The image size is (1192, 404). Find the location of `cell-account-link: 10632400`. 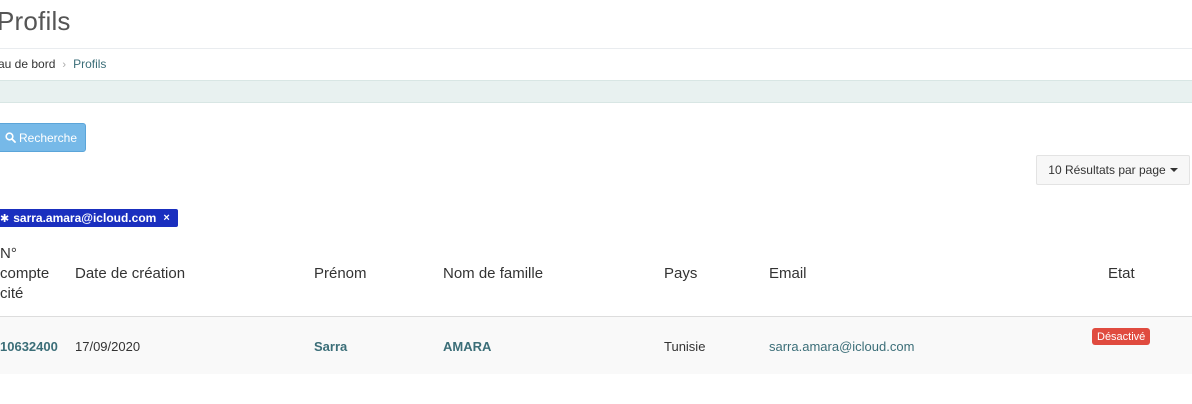

cell-account-link: 10632400 is located at coordinates (29, 346).